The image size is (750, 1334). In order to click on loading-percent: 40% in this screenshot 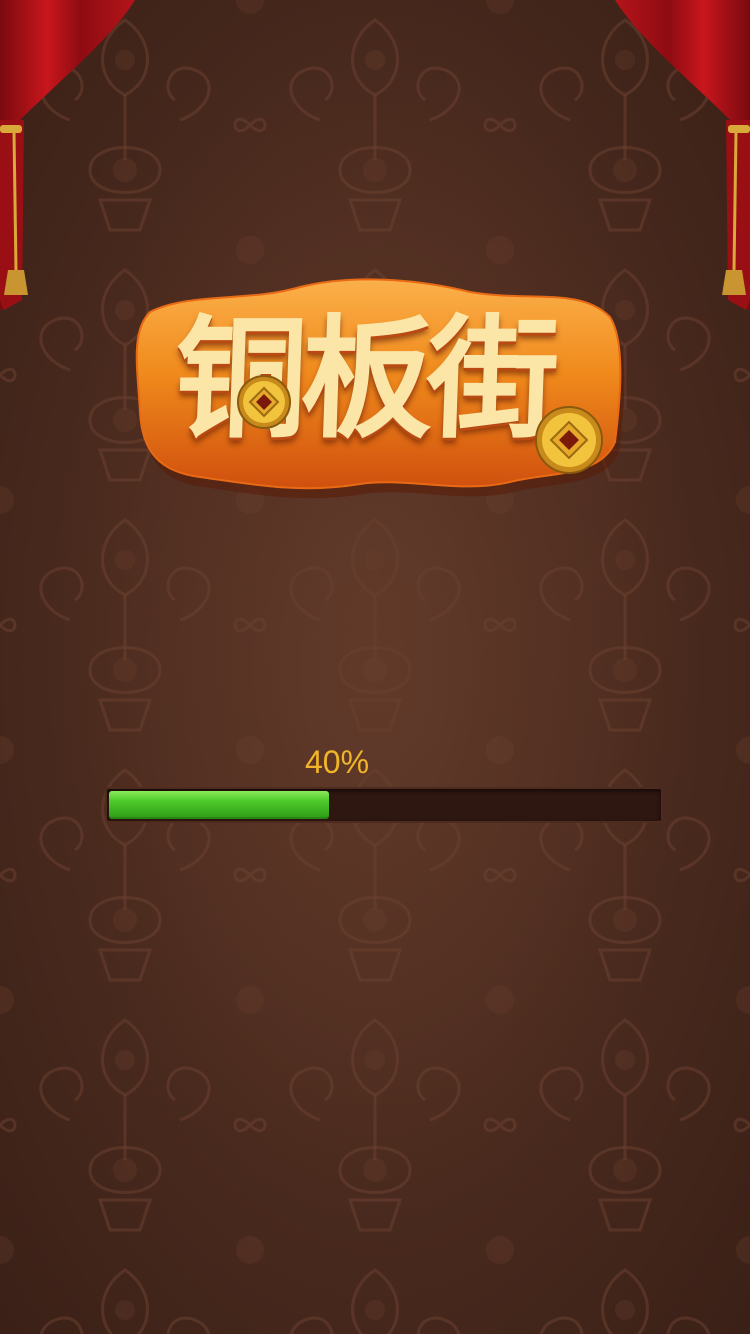, I will do `click(337, 762)`.